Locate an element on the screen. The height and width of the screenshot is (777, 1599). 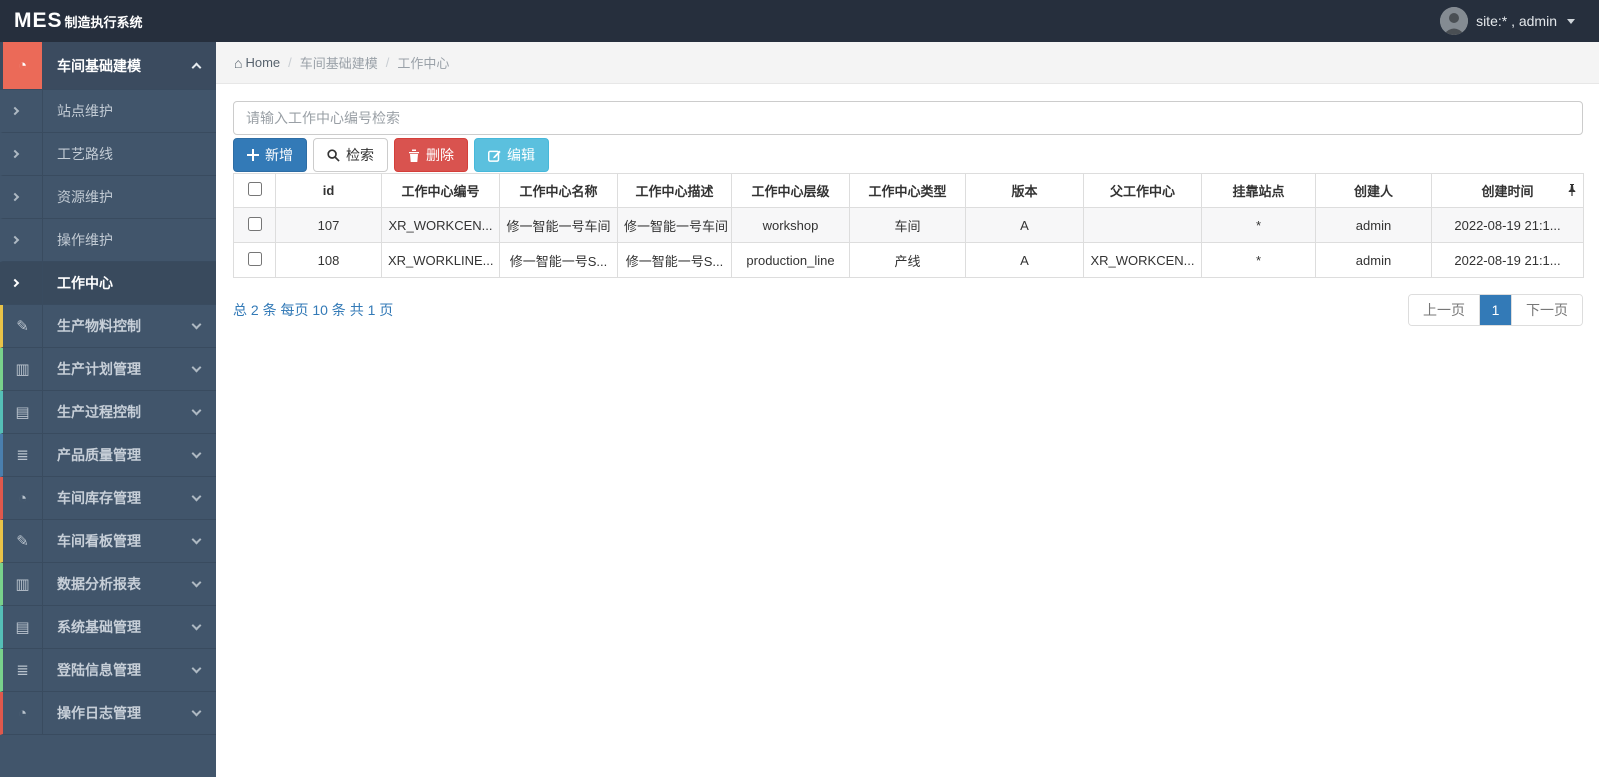
breadcrumb-level1: 车间基础建模 is located at coordinates (339, 62).